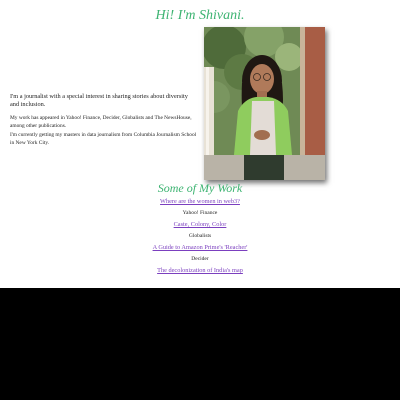 The height and width of the screenshot is (400, 400). Describe the element at coordinates (200, 230) in the screenshot. I see `work-item: Caste, Colony, Color Globalists` at that location.